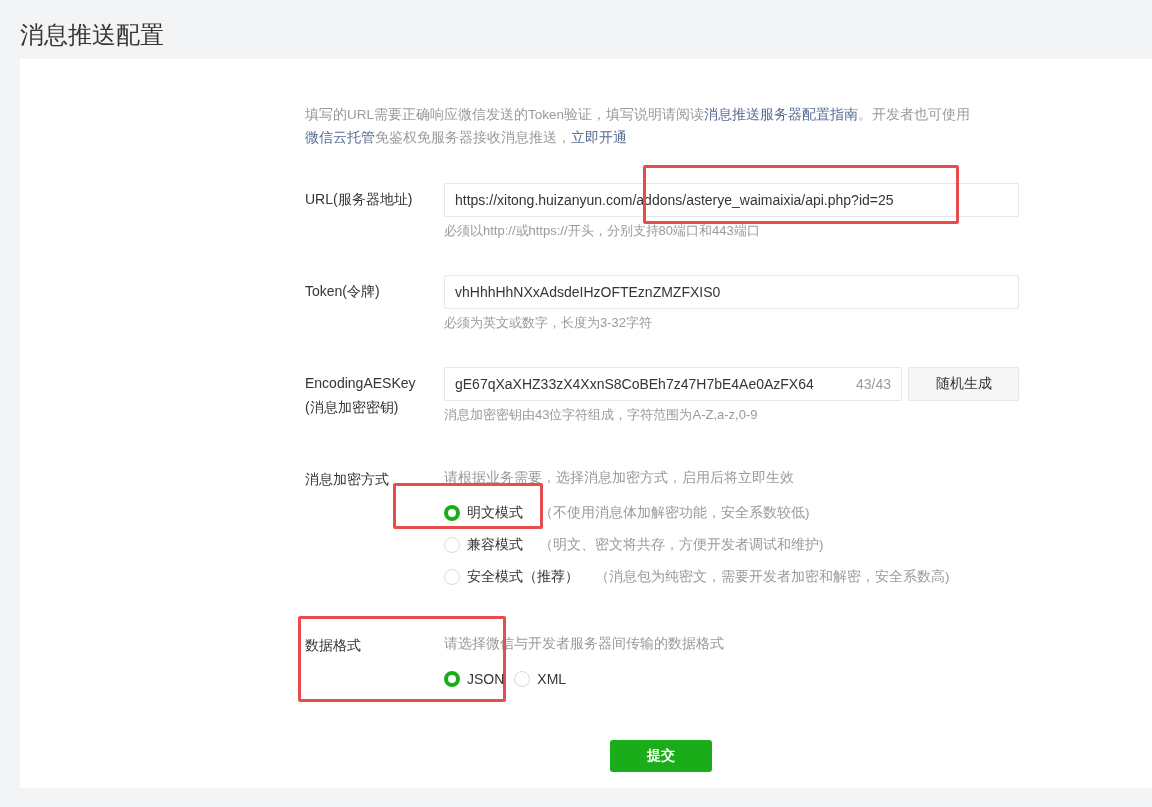 The image size is (1152, 807). Describe the element at coordinates (635, 384) in the screenshot. I see `field-value: gE67qXaXHZ33zX4XxnS8CoBEh7z47H7bE4Ae0AzFX64` at that location.